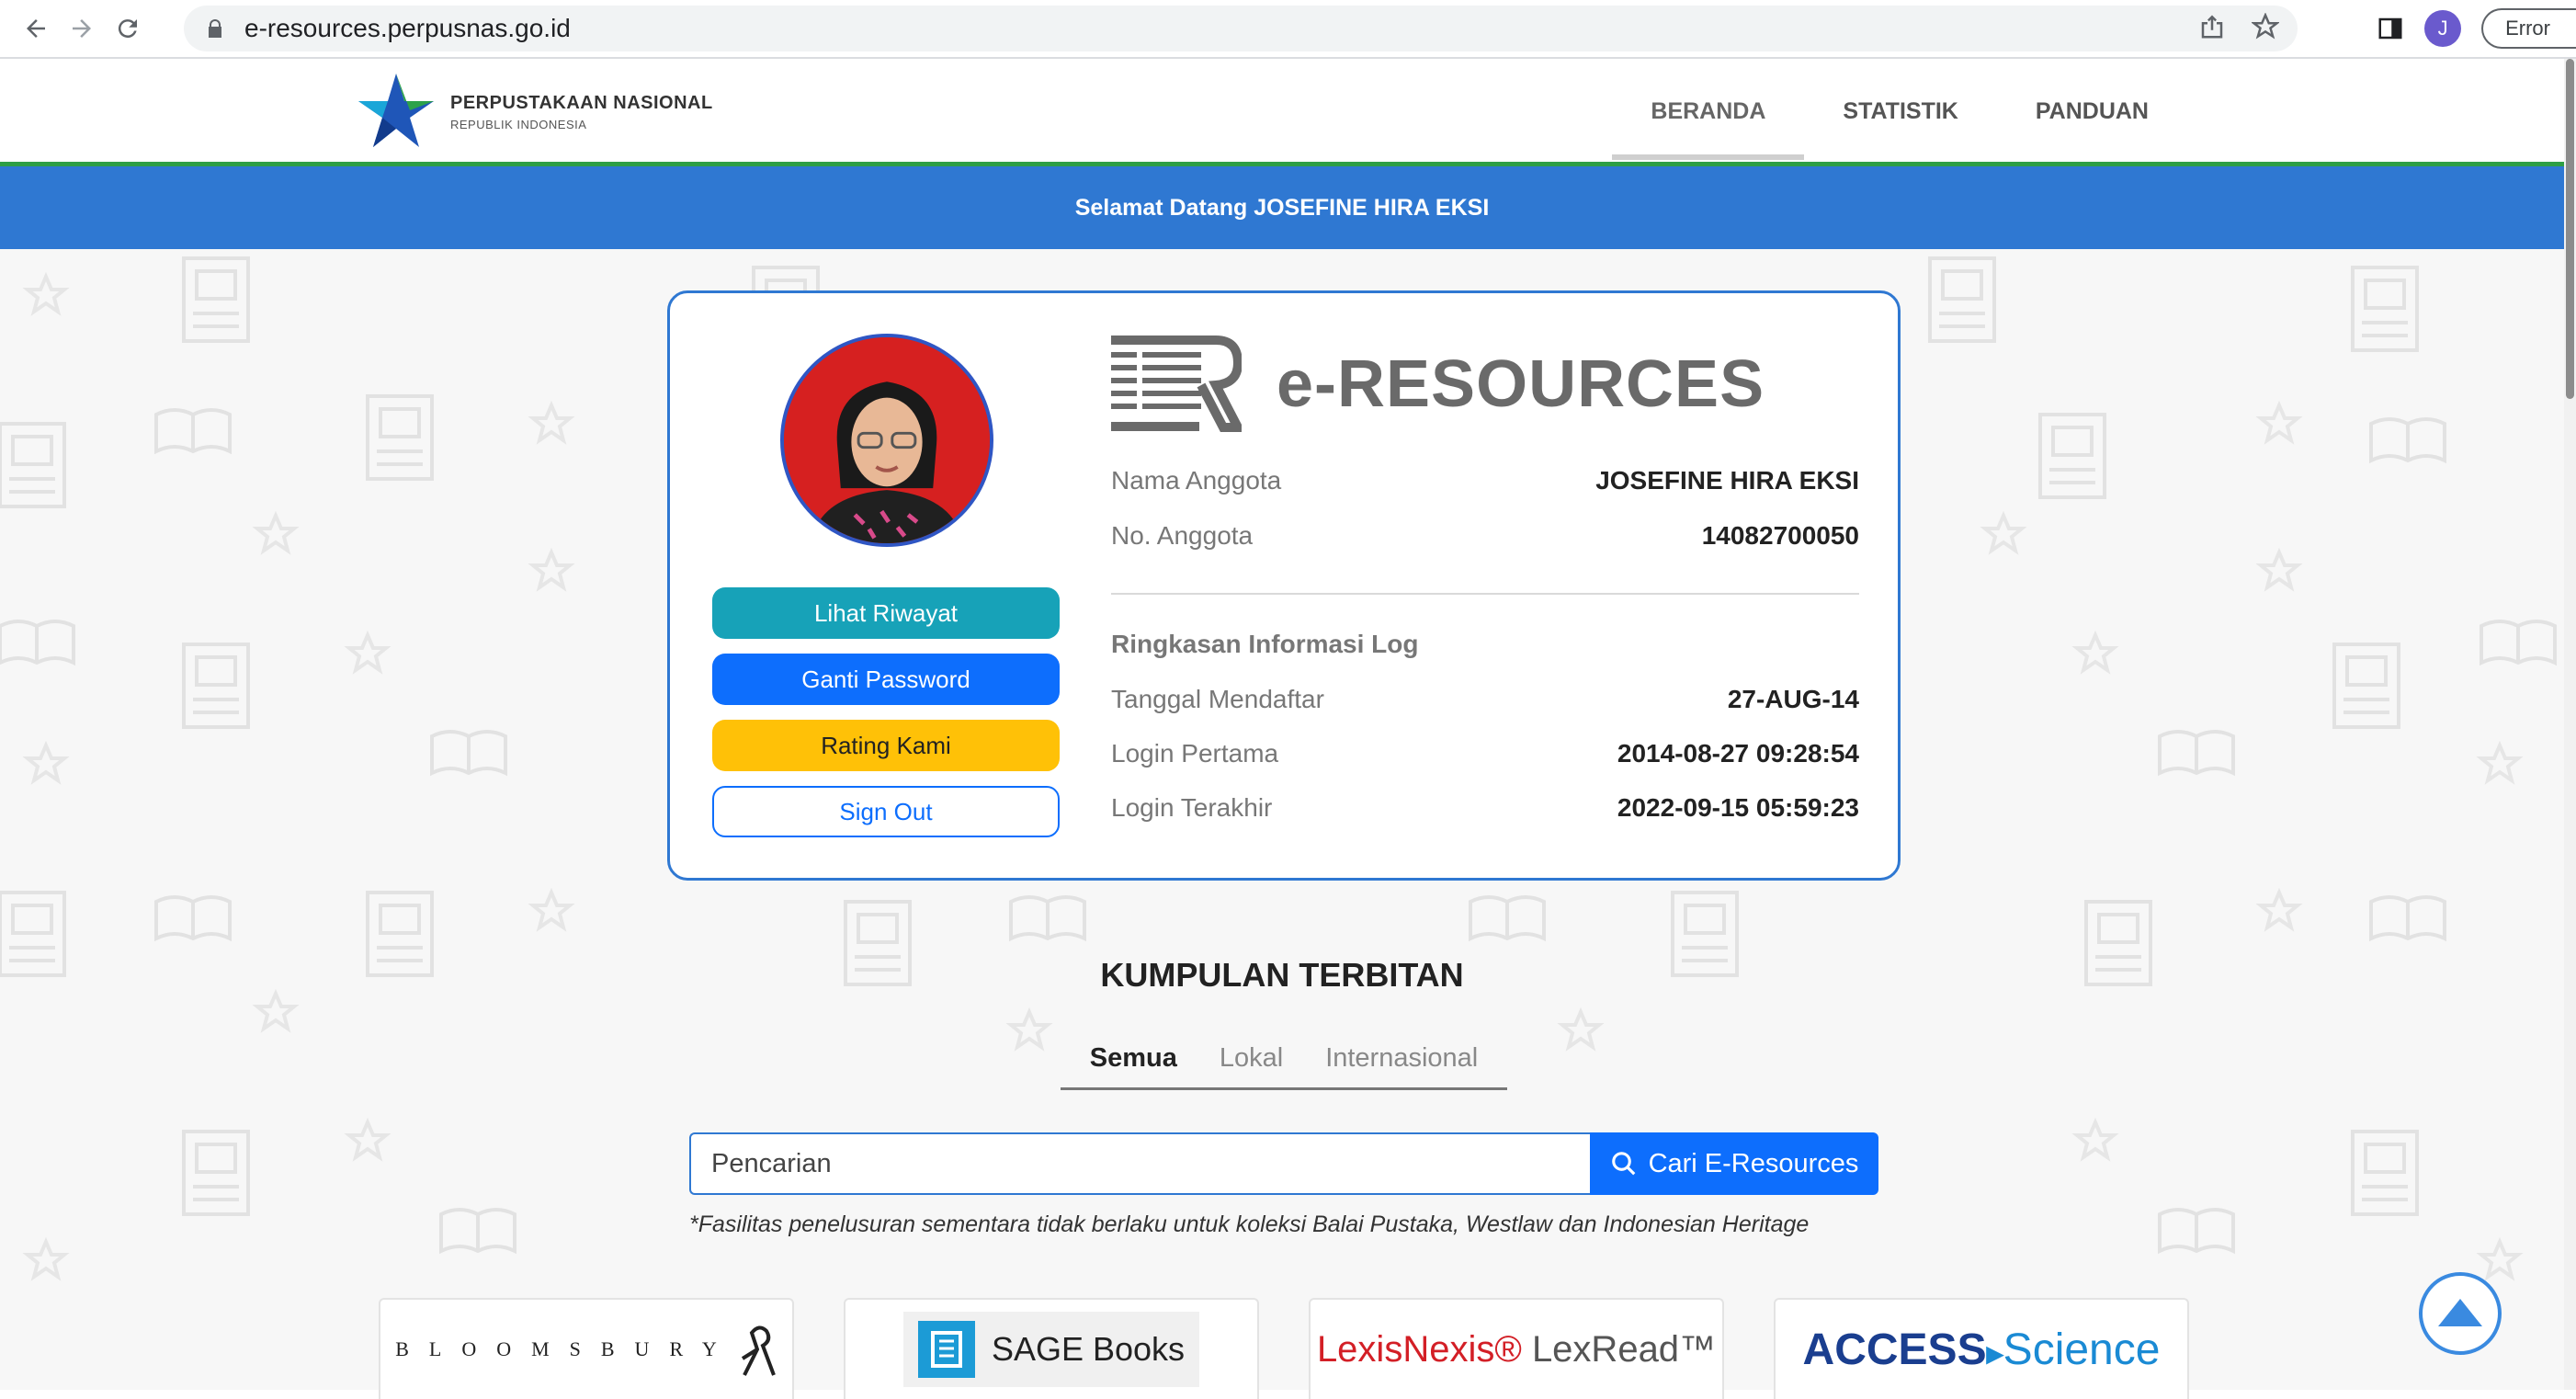  What do you see at coordinates (1196, 480) in the screenshot?
I see `member-name-label: Nama Anggota` at bounding box center [1196, 480].